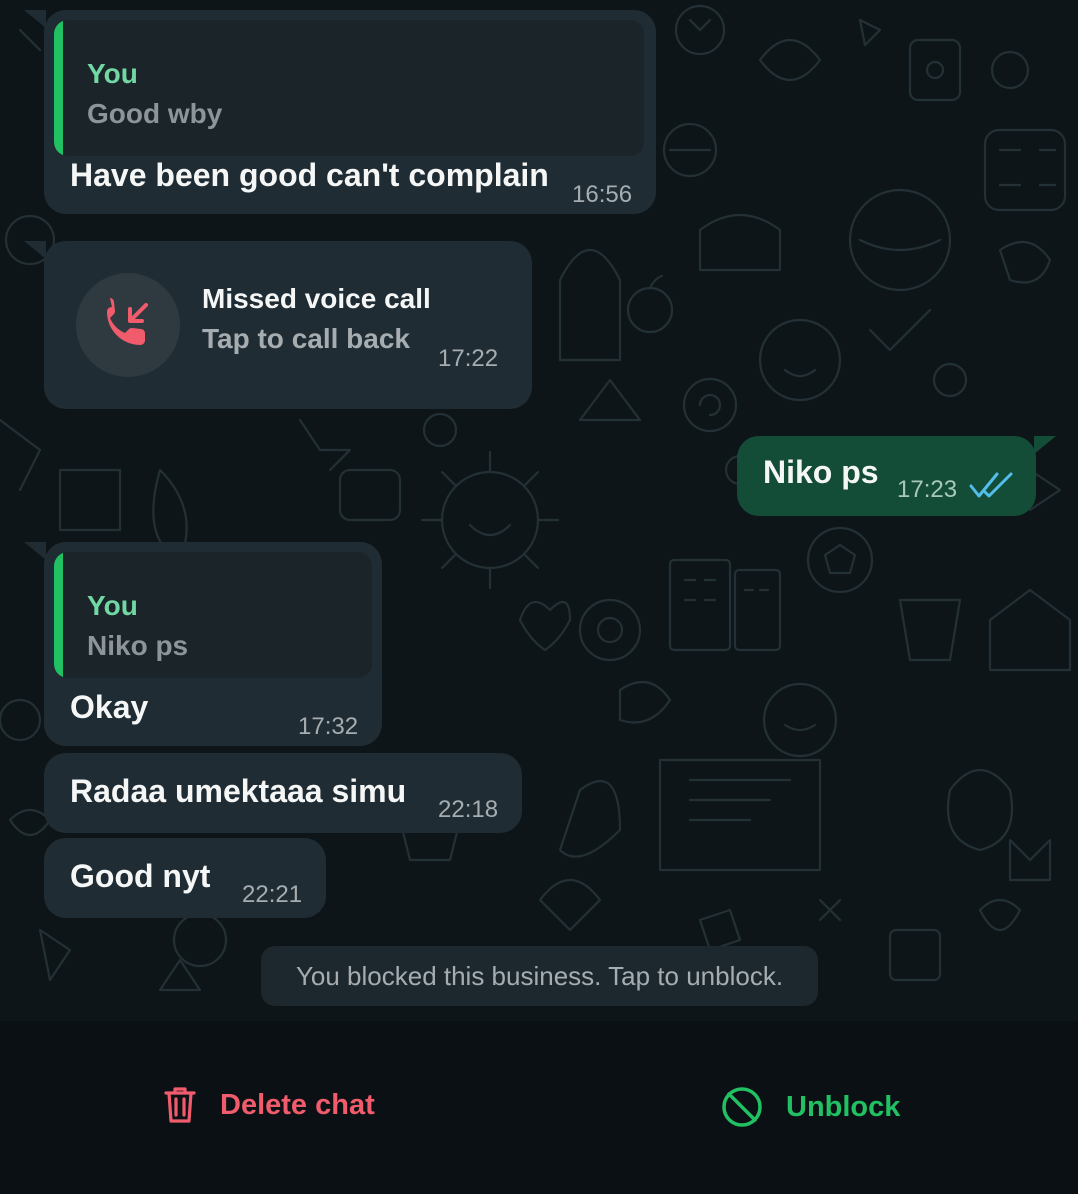 This screenshot has height=1194, width=1078. Describe the element at coordinates (309, 175) in the screenshot. I see `message-text: Have been good can't complain` at that location.